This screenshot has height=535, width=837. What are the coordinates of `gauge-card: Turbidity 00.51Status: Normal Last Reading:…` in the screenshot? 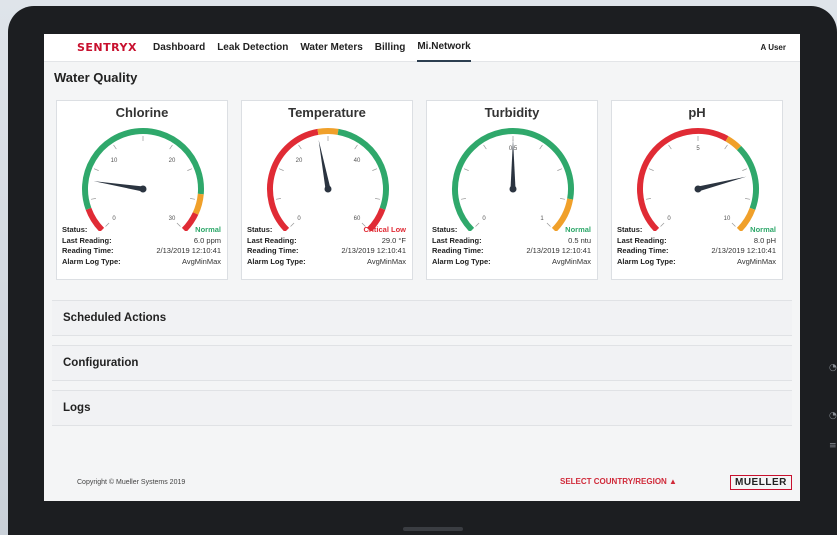 It's located at (512, 190).